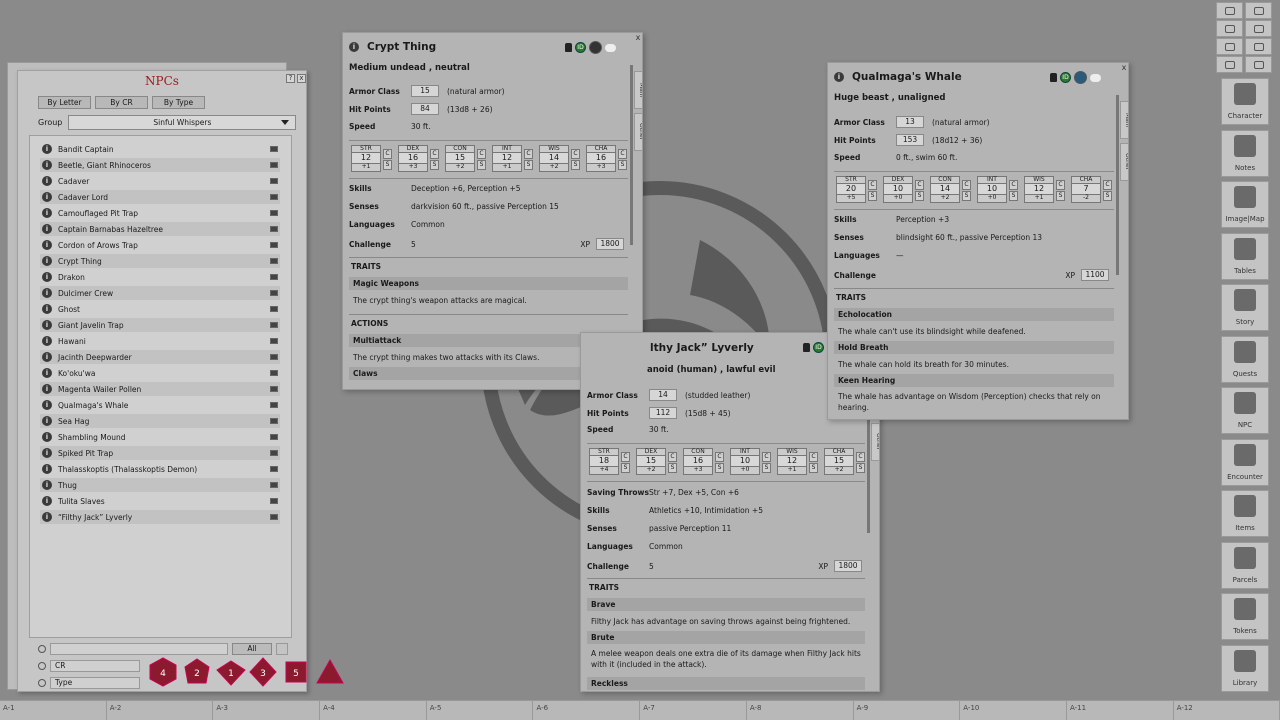  Describe the element at coordinates (460, 158) in the screenshot. I see `ability-con: CON 15 +2` at that location.